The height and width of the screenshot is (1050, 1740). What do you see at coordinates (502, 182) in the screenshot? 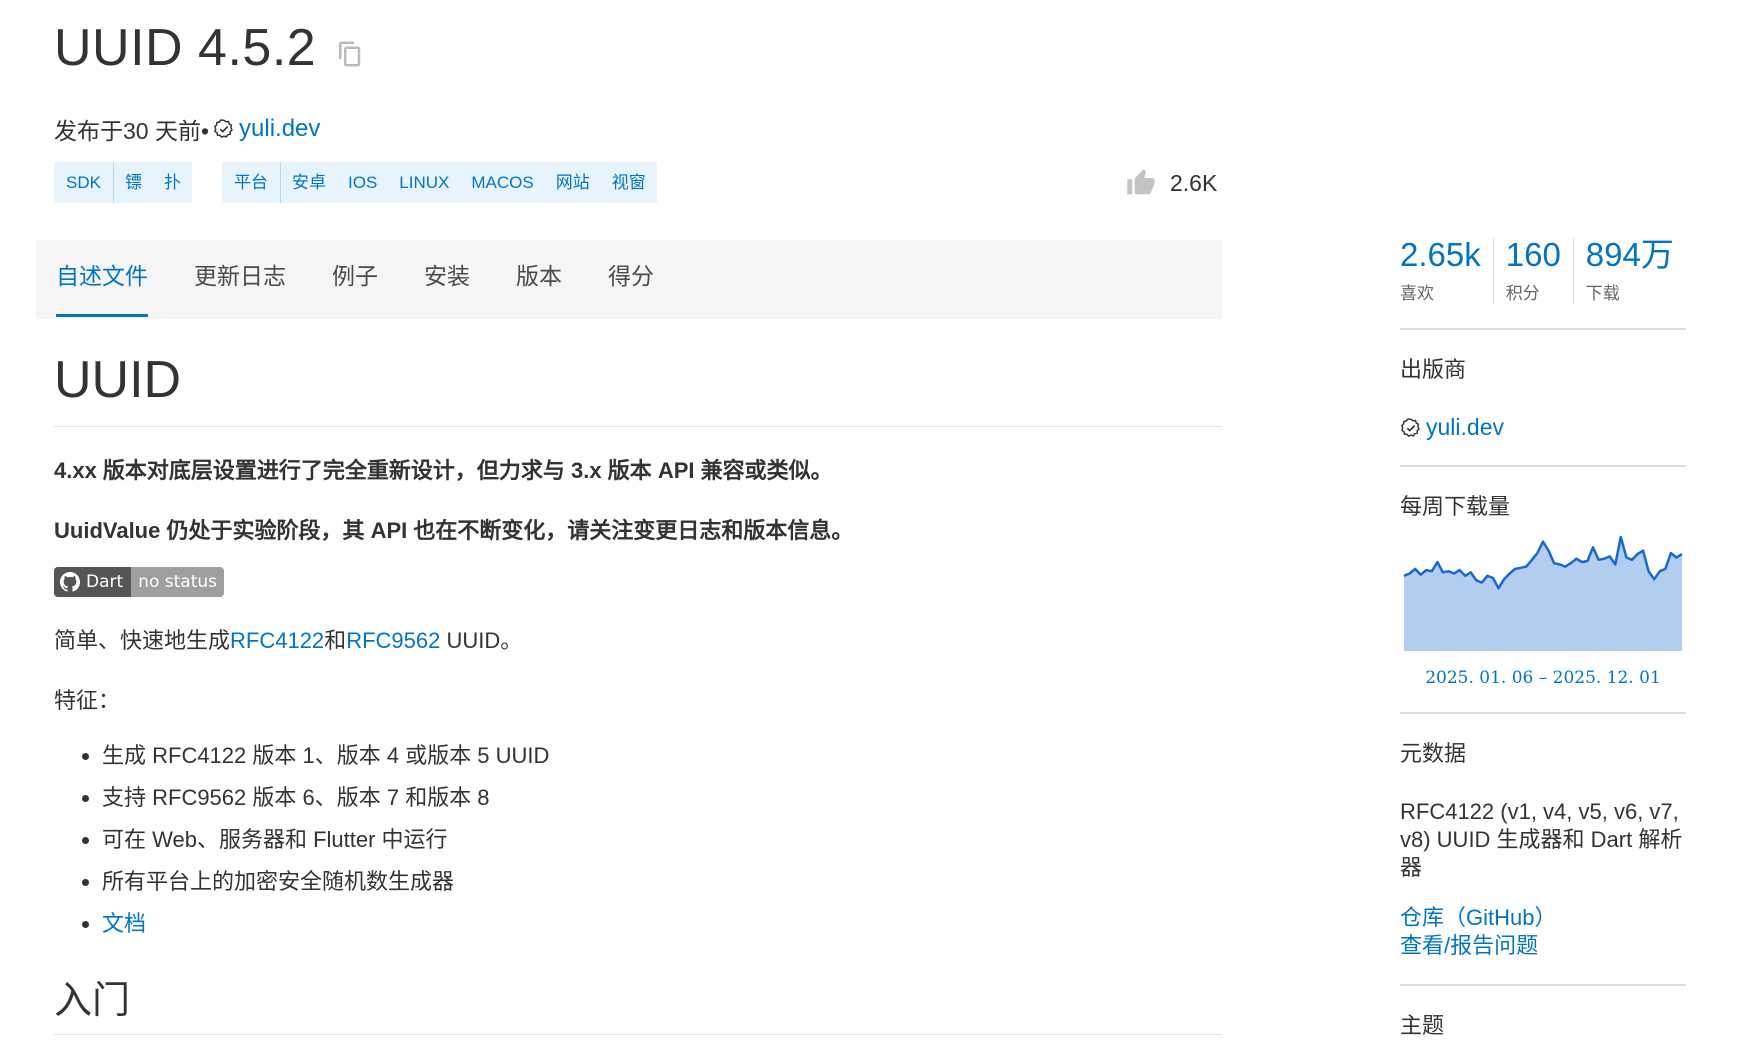
I see `tag-macos: MACOS` at bounding box center [502, 182].